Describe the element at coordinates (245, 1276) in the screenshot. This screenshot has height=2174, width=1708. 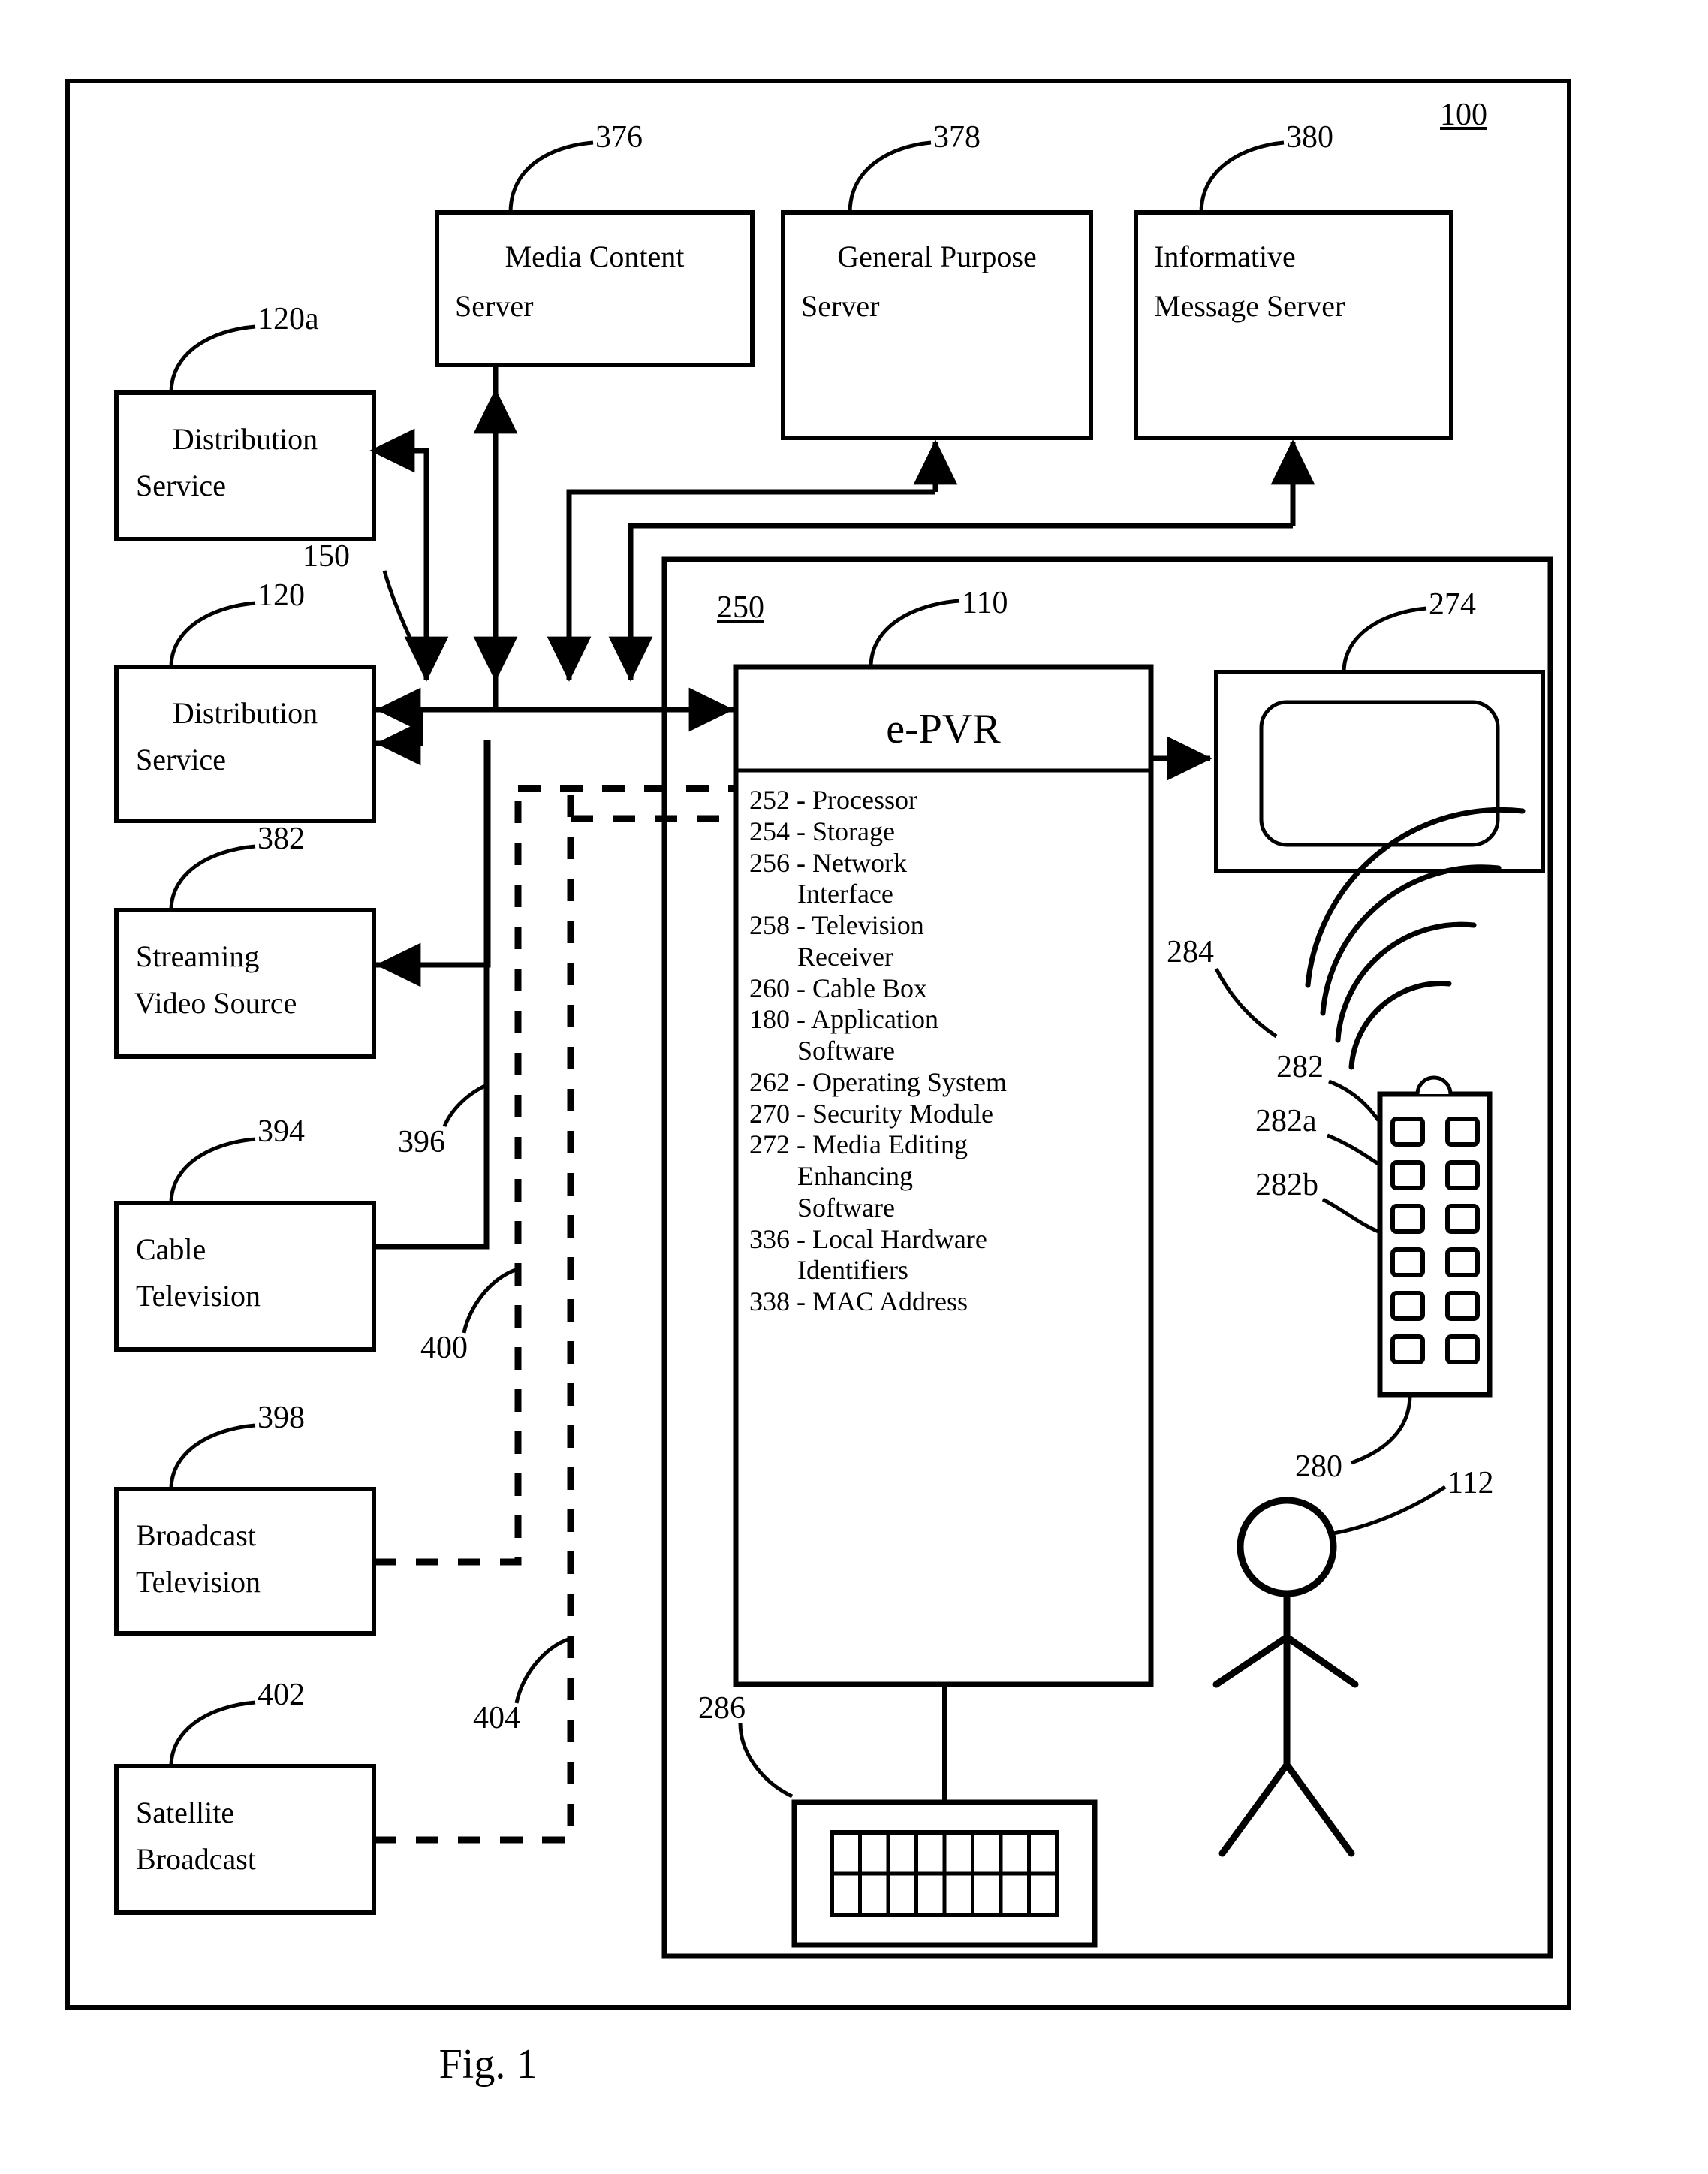
I see `cable-television-box` at that location.